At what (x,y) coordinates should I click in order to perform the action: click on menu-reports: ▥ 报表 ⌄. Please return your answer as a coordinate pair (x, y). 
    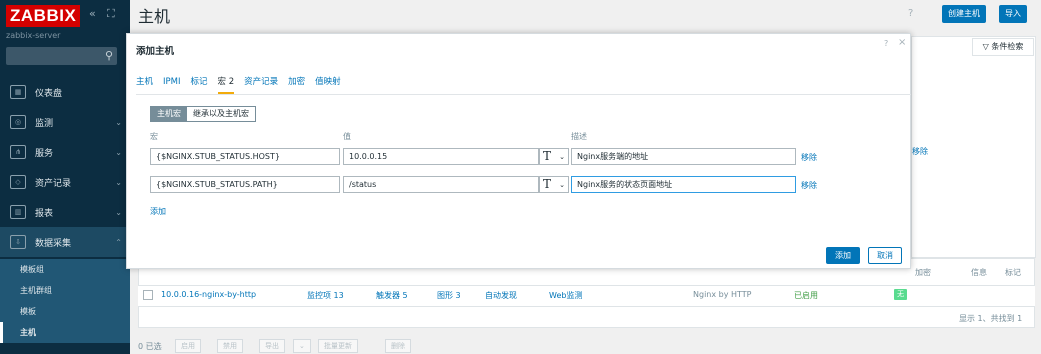
    Looking at the image, I should click on (65, 212).